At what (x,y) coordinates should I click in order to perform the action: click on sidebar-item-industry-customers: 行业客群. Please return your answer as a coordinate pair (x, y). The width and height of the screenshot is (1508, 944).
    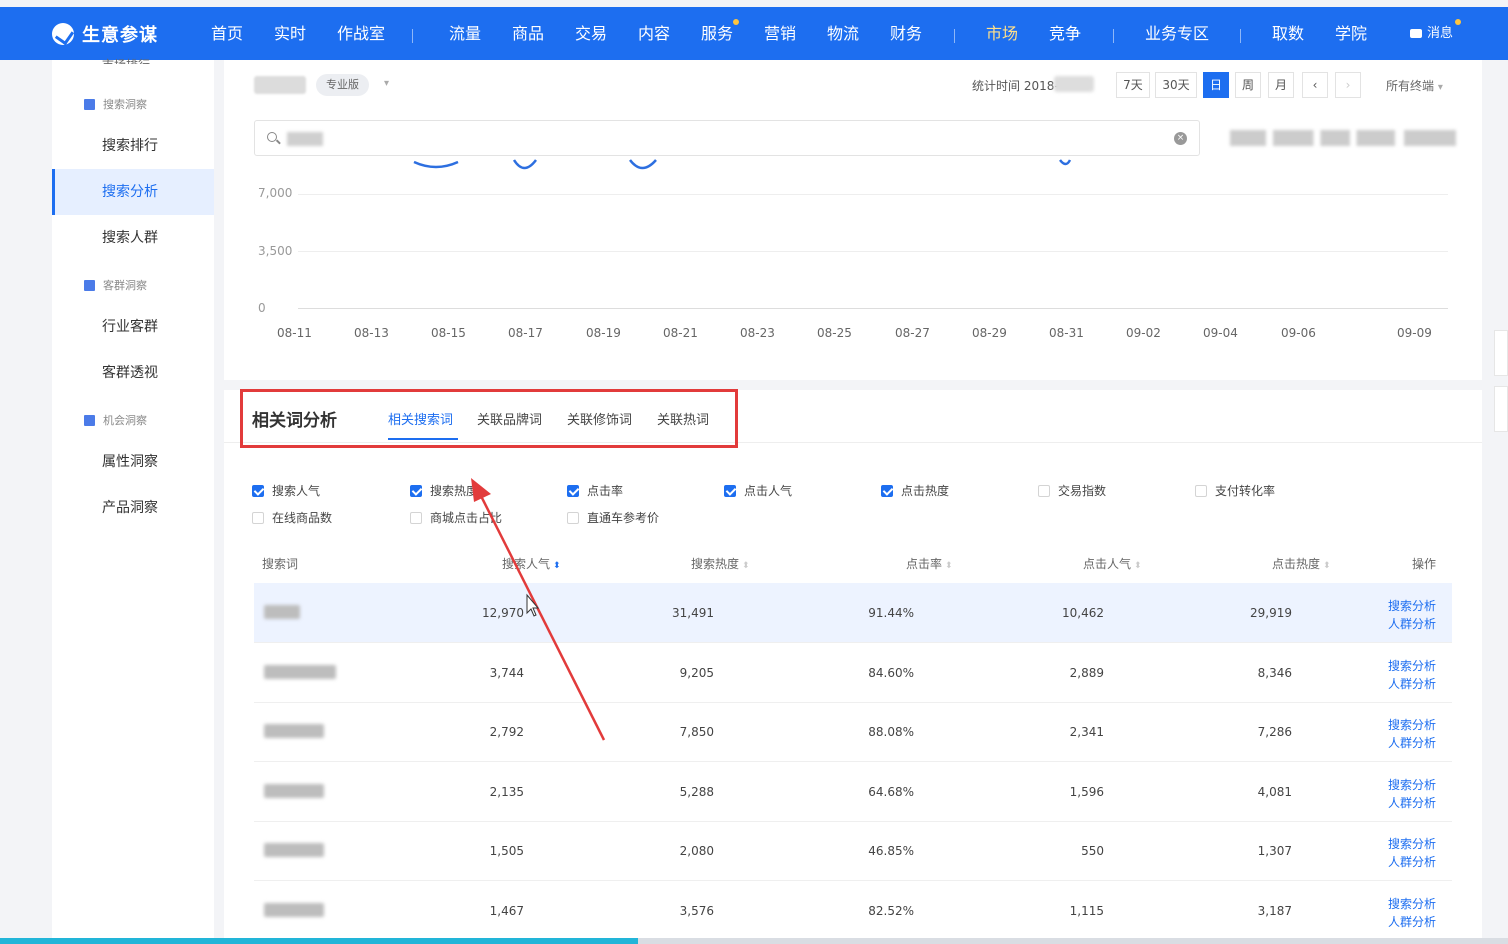
    Looking at the image, I should click on (133, 327).